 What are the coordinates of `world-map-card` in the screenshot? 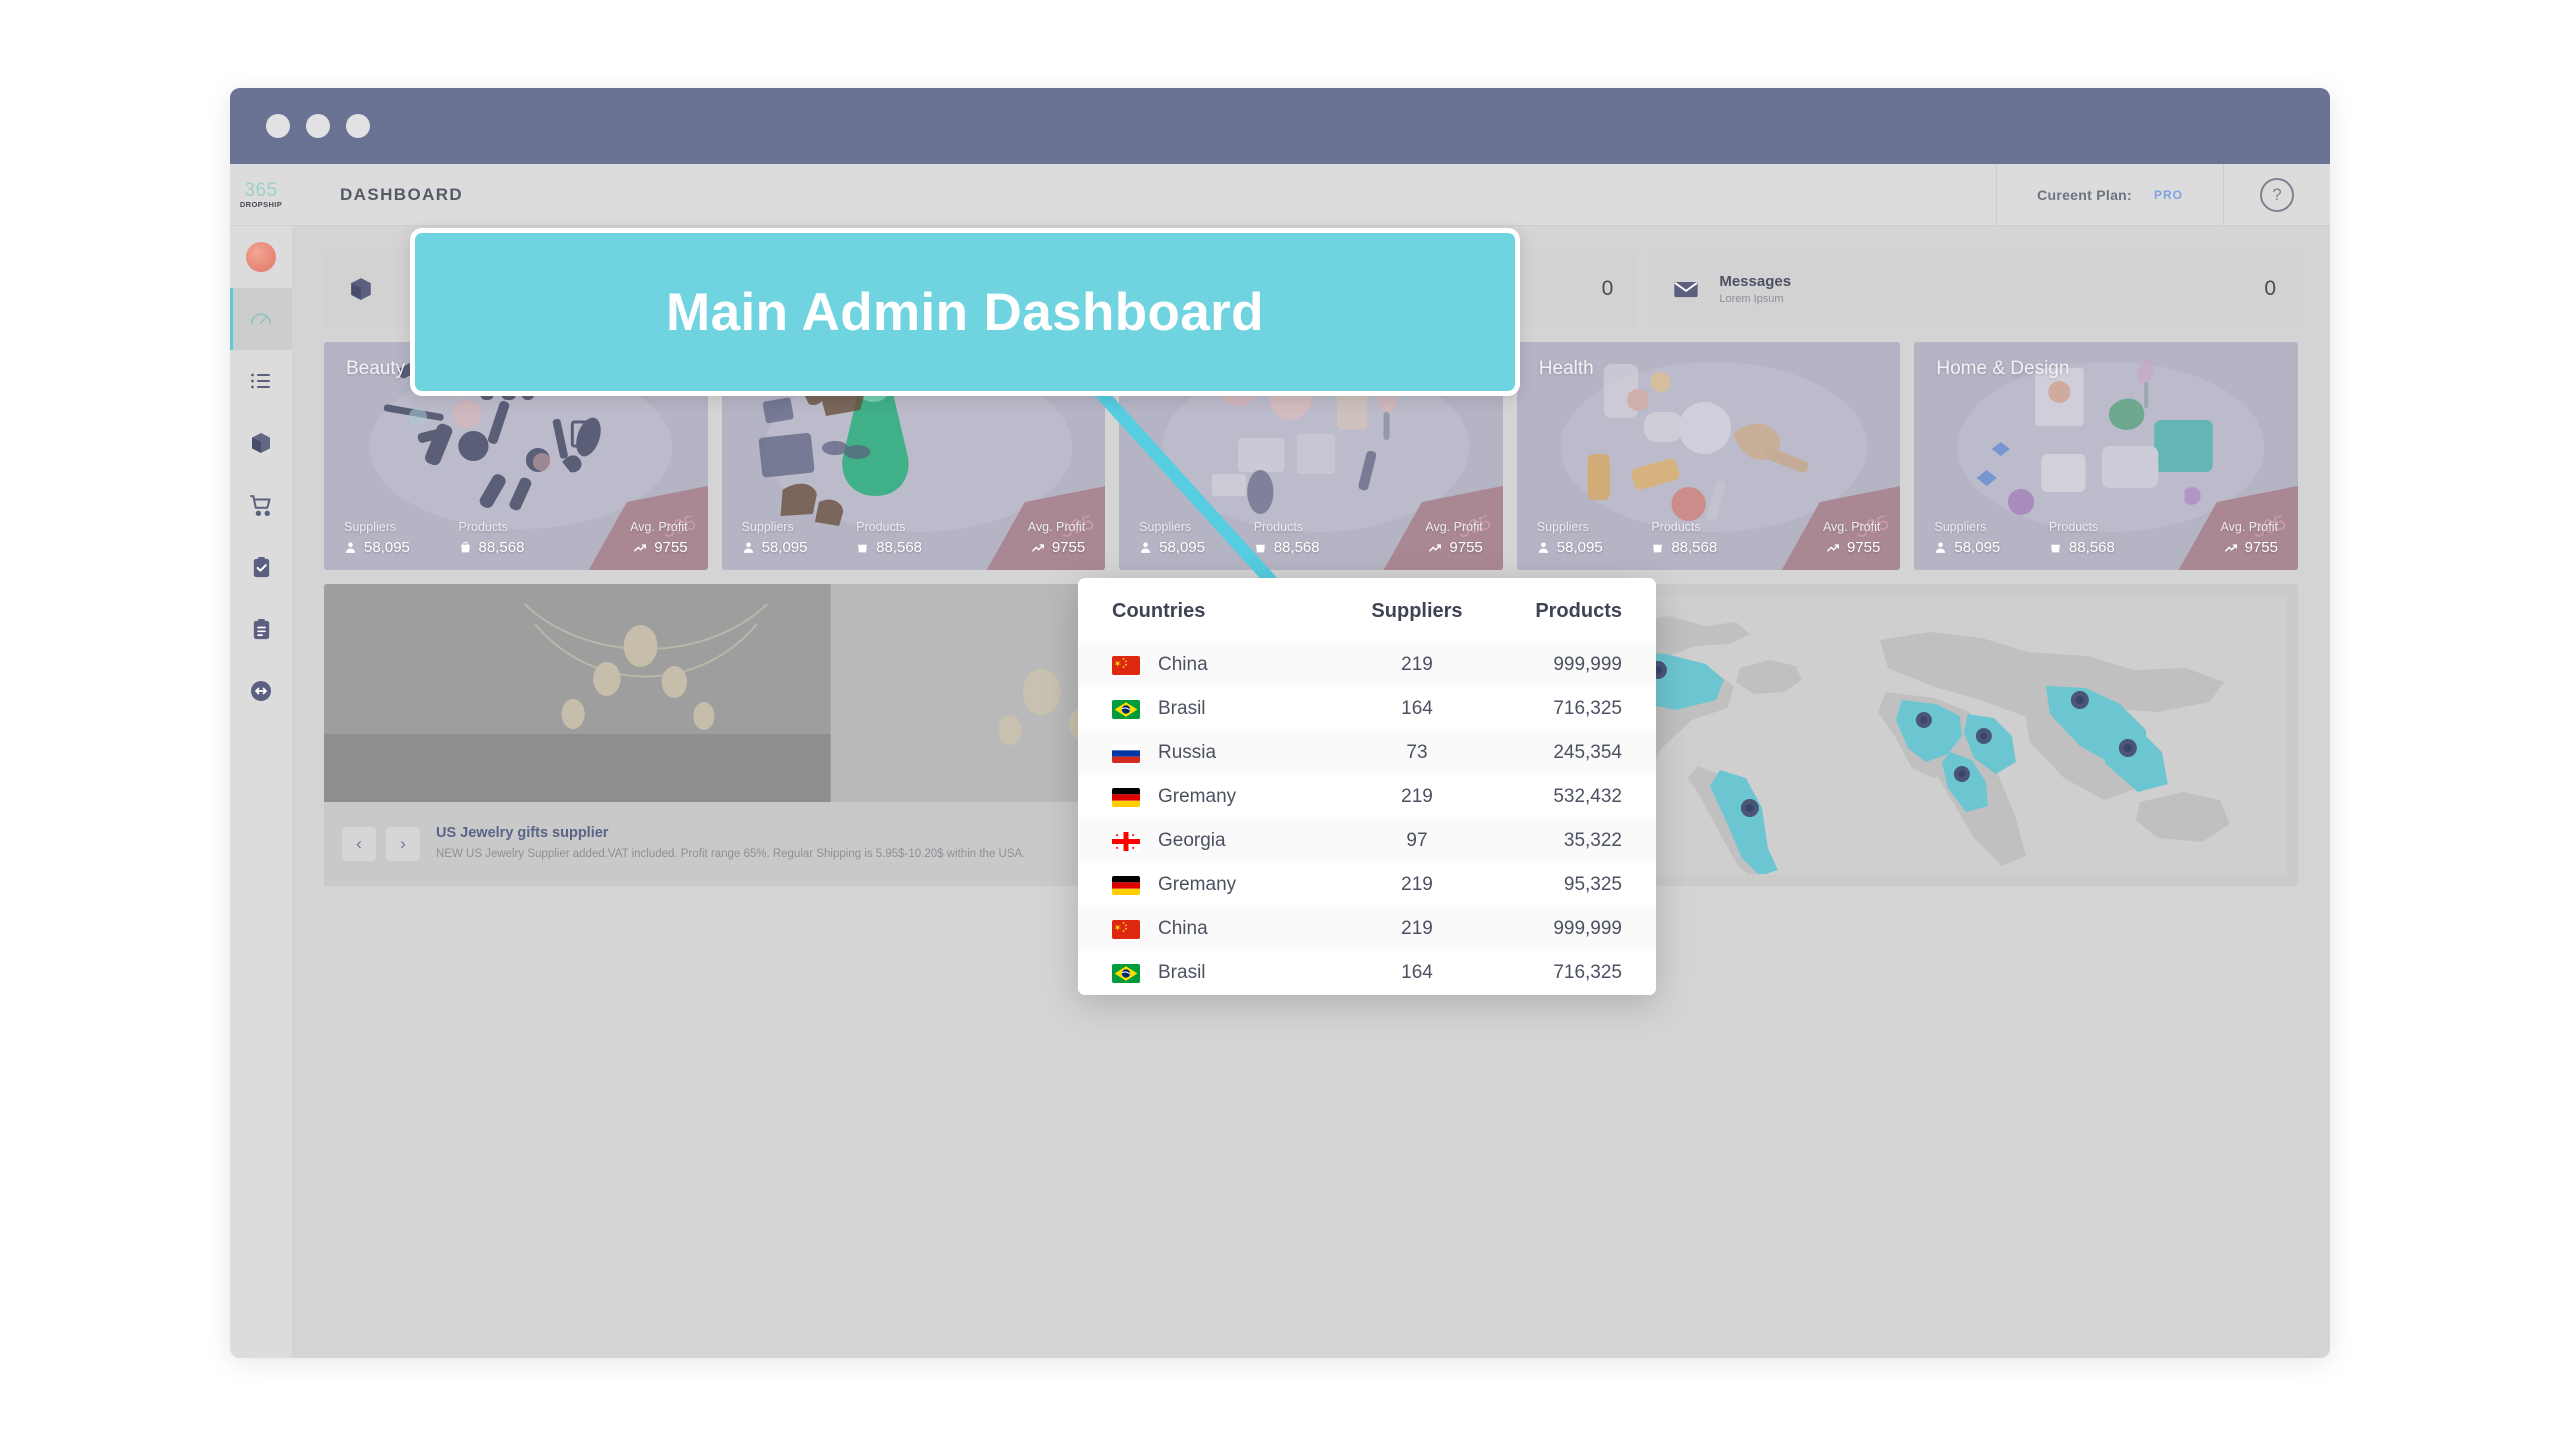 It's located at (1930, 735).